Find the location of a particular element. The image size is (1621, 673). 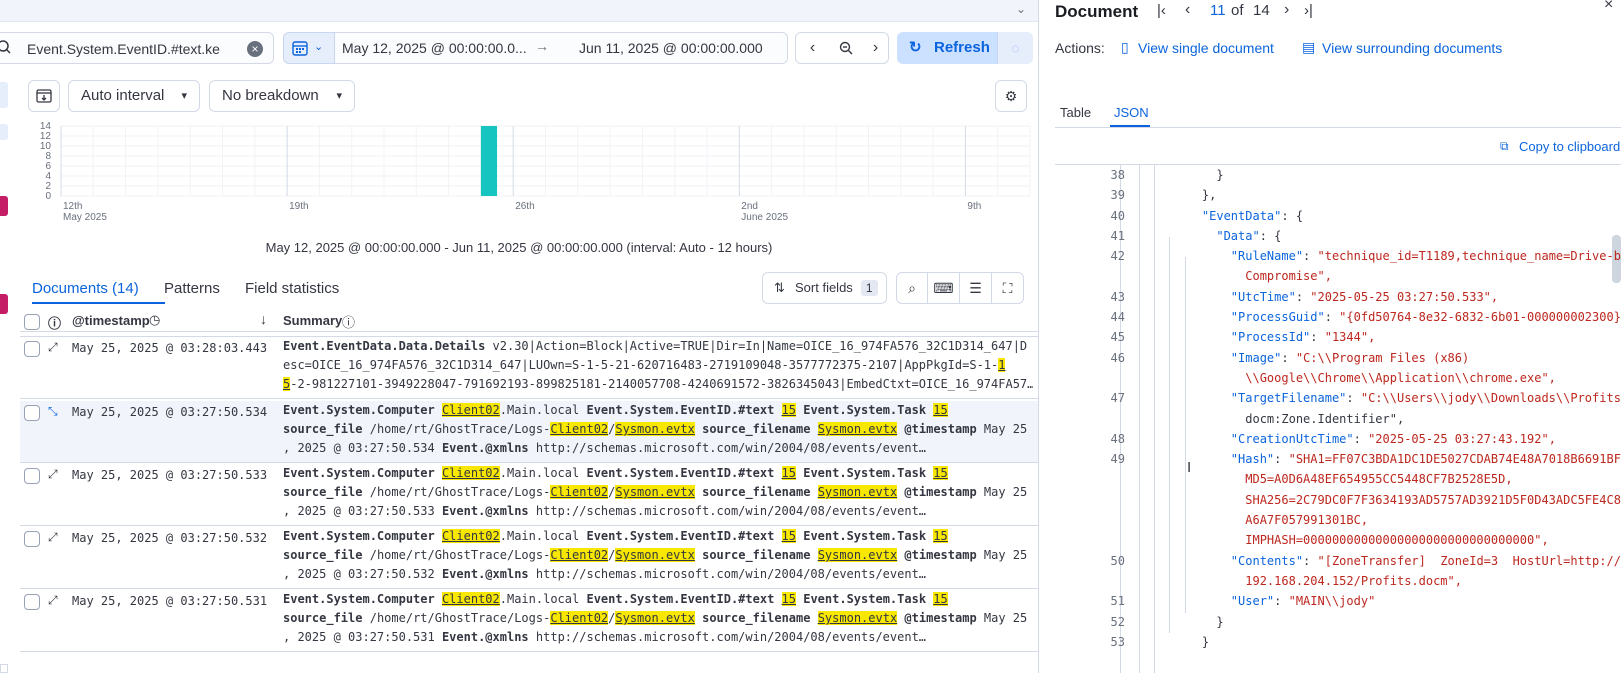

info-icon: ⓘ is located at coordinates (54, 322).